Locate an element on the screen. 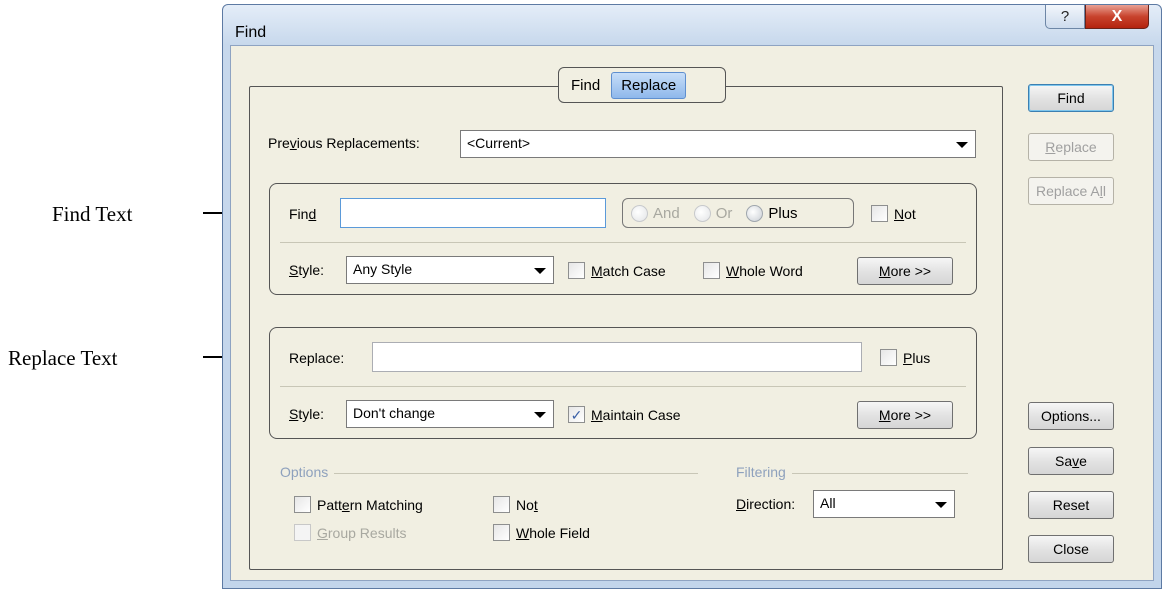 The width and height of the screenshot is (1162, 591). find-group-divider is located at coordinates (623, 242).